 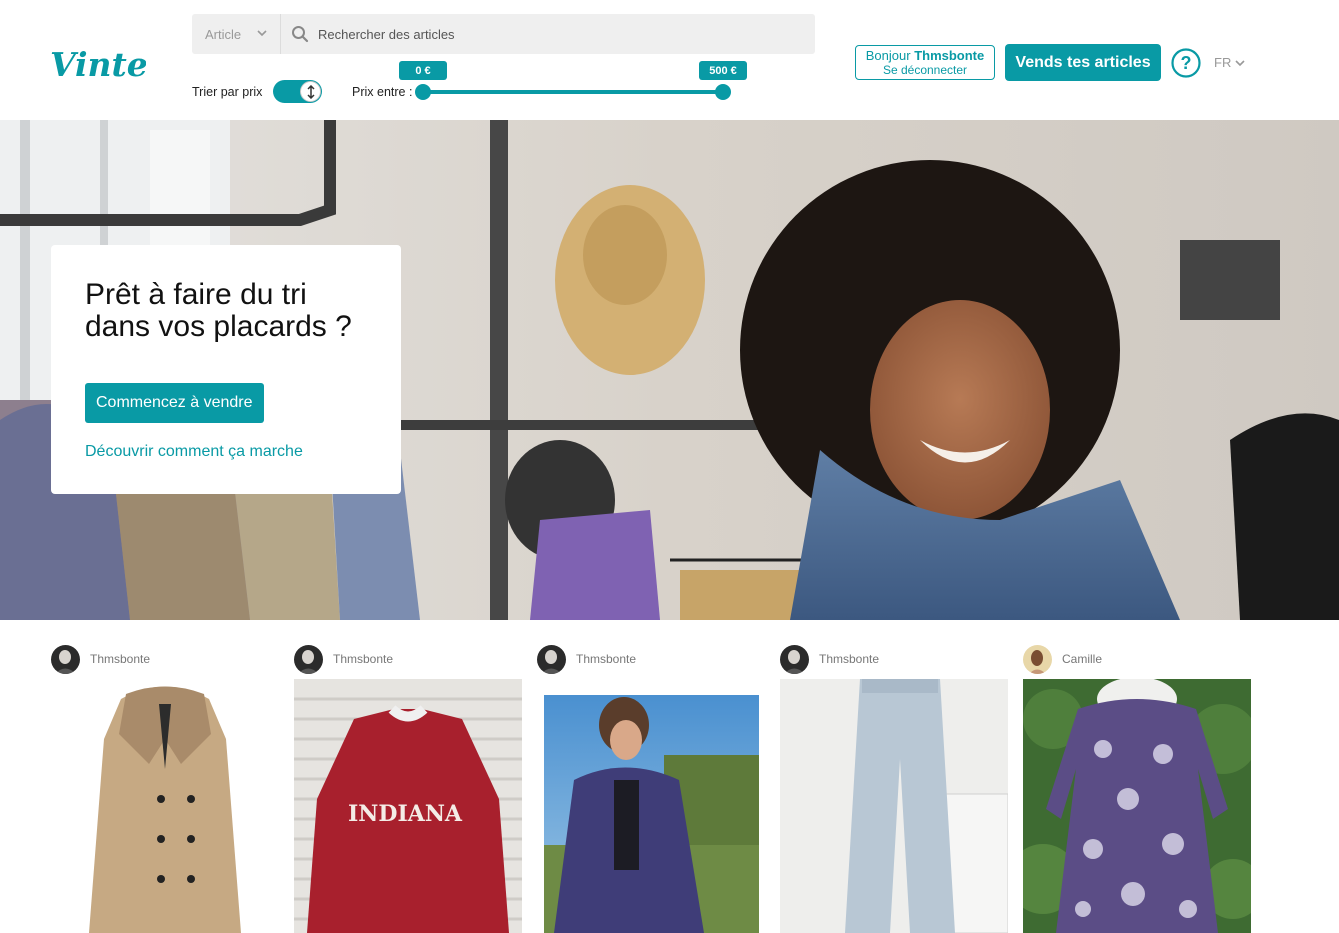 I want to click on seller-name: Camille, so click(x=1082, y=659).